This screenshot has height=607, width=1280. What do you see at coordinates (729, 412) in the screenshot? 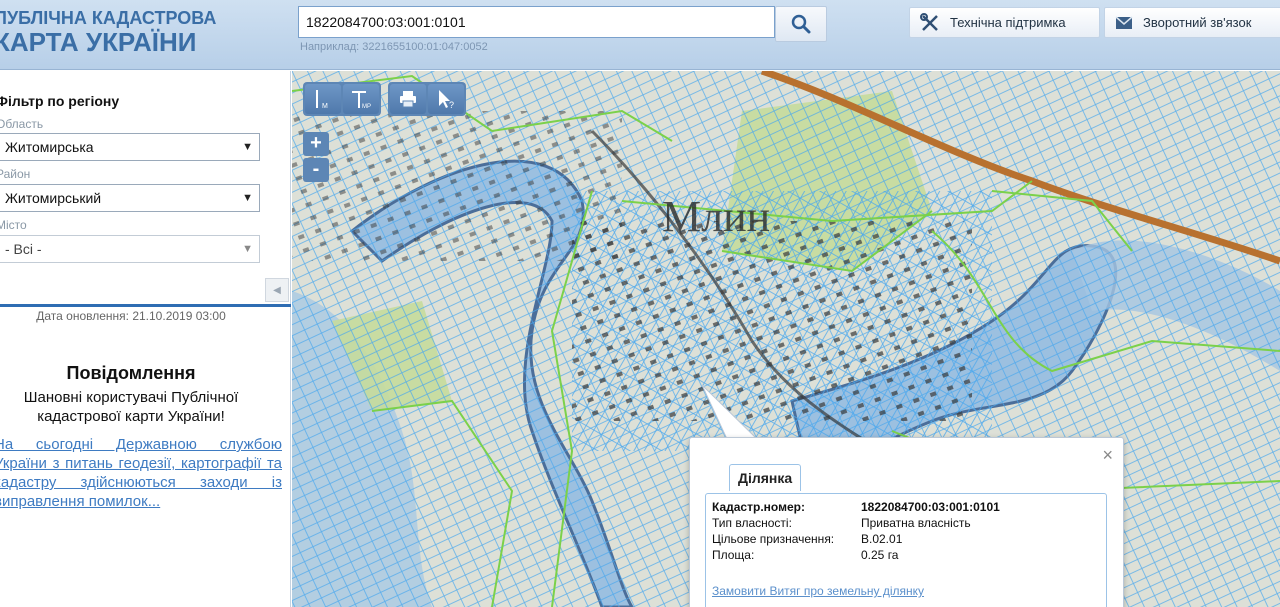
I see `popup-pointer` at bounding box center [729, 412].